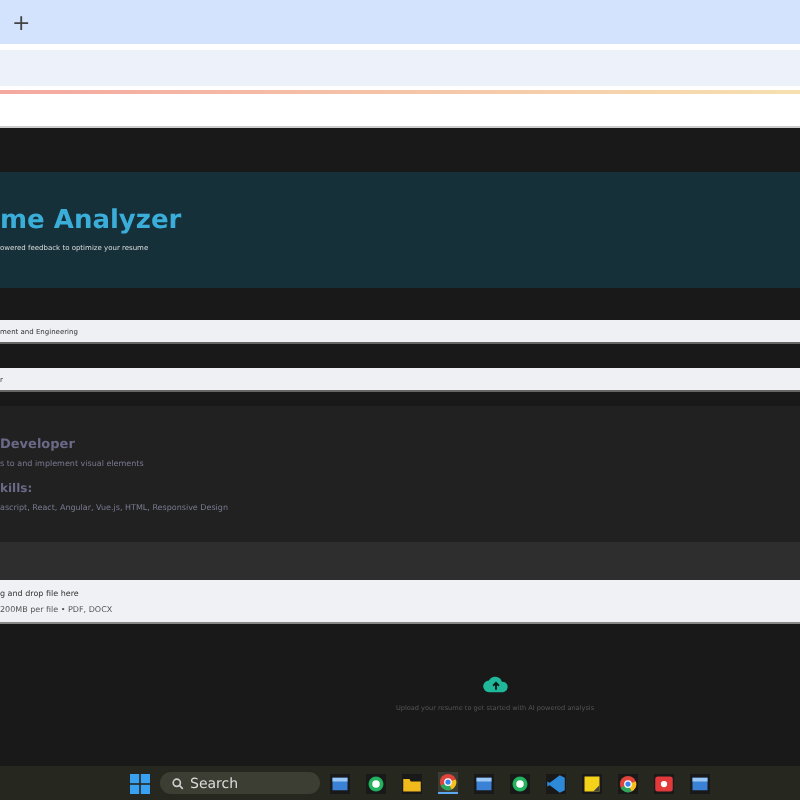 Image resolution: width=800 pixels, height=800 pixels. I want to click on start-button, so click(140, 783).